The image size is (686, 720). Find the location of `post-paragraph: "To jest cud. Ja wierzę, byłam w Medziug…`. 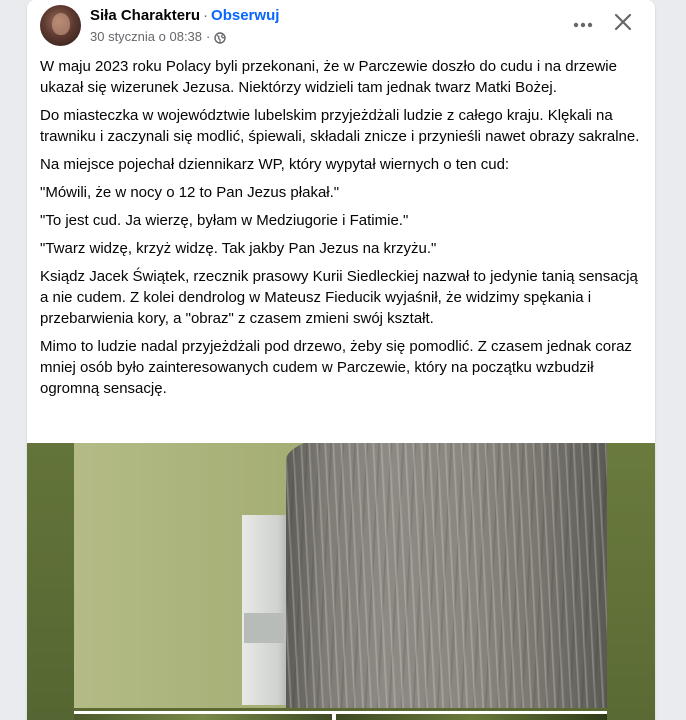

post-paragraph: "To jest cud. Ja wierzę, byłam w Medziug… is located at coordinates (224, 220).